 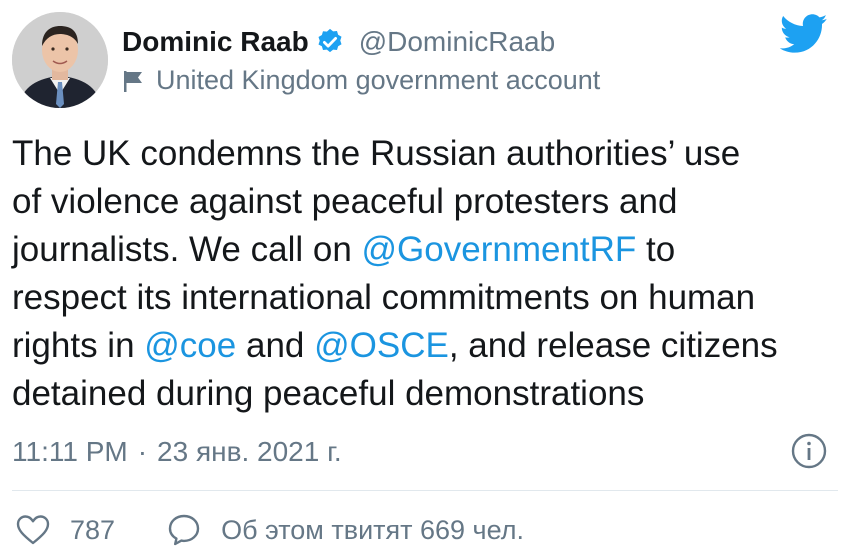 I want to click on author-handle: @DominicRaab, so click(x=457, y=42).